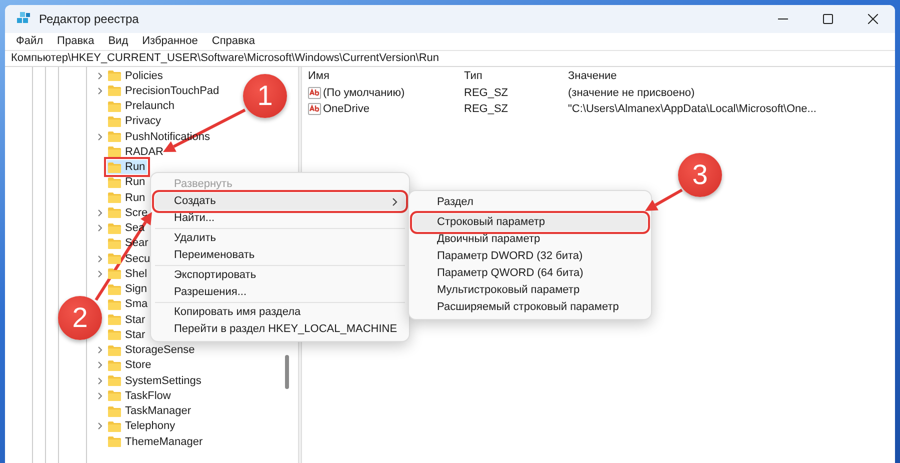 The width and height of the screenshot is (900, 463). Describe the element at coordinates (128, 304) in the screenshot. I see `tree-item: Sma` at that location.